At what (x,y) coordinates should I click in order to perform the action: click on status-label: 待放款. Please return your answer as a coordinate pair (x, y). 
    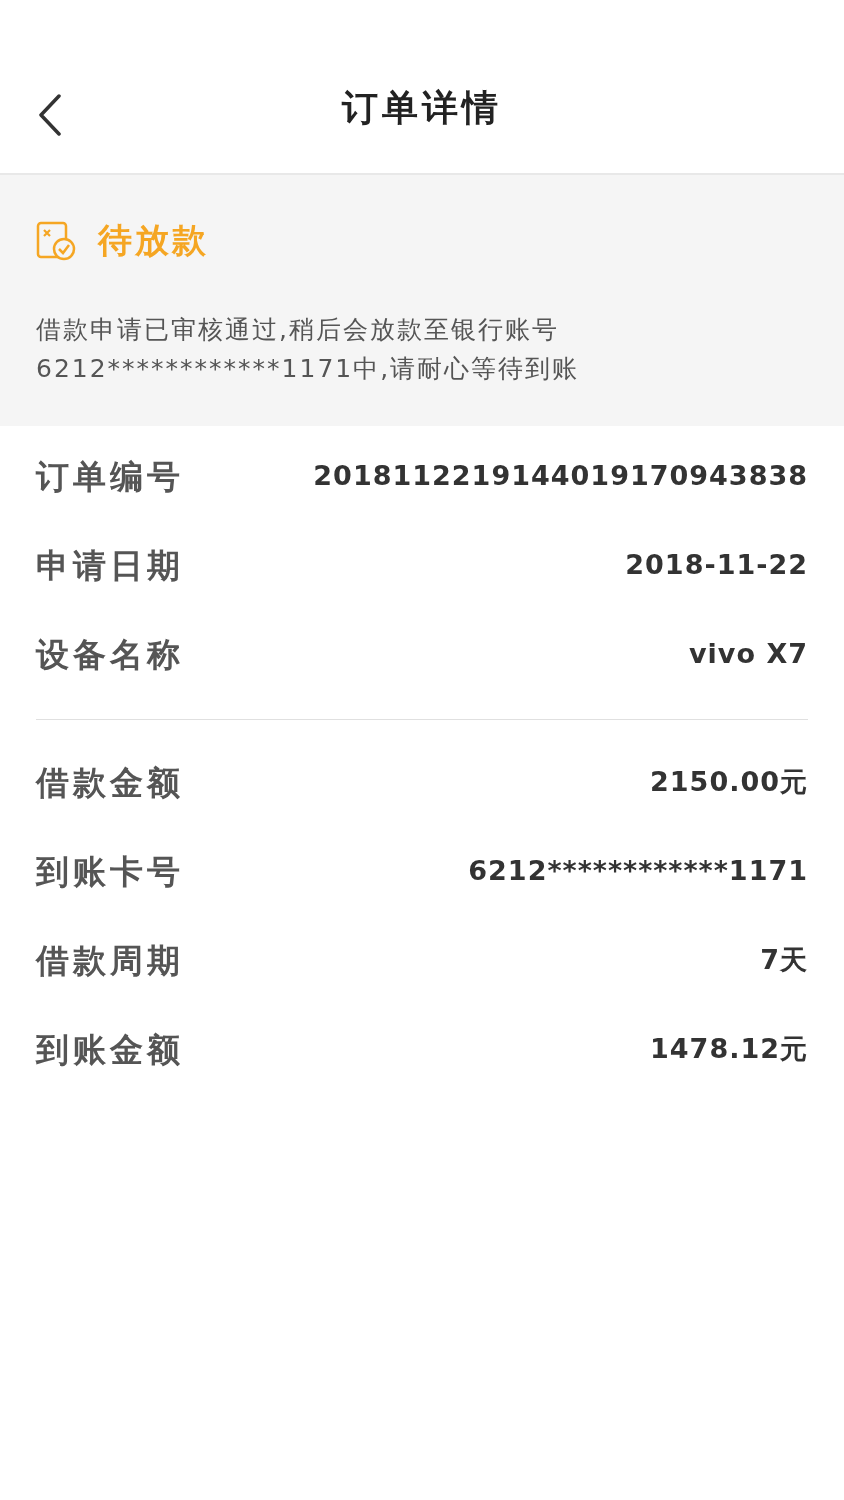
    Looking at the image, I should click on (153, 240).